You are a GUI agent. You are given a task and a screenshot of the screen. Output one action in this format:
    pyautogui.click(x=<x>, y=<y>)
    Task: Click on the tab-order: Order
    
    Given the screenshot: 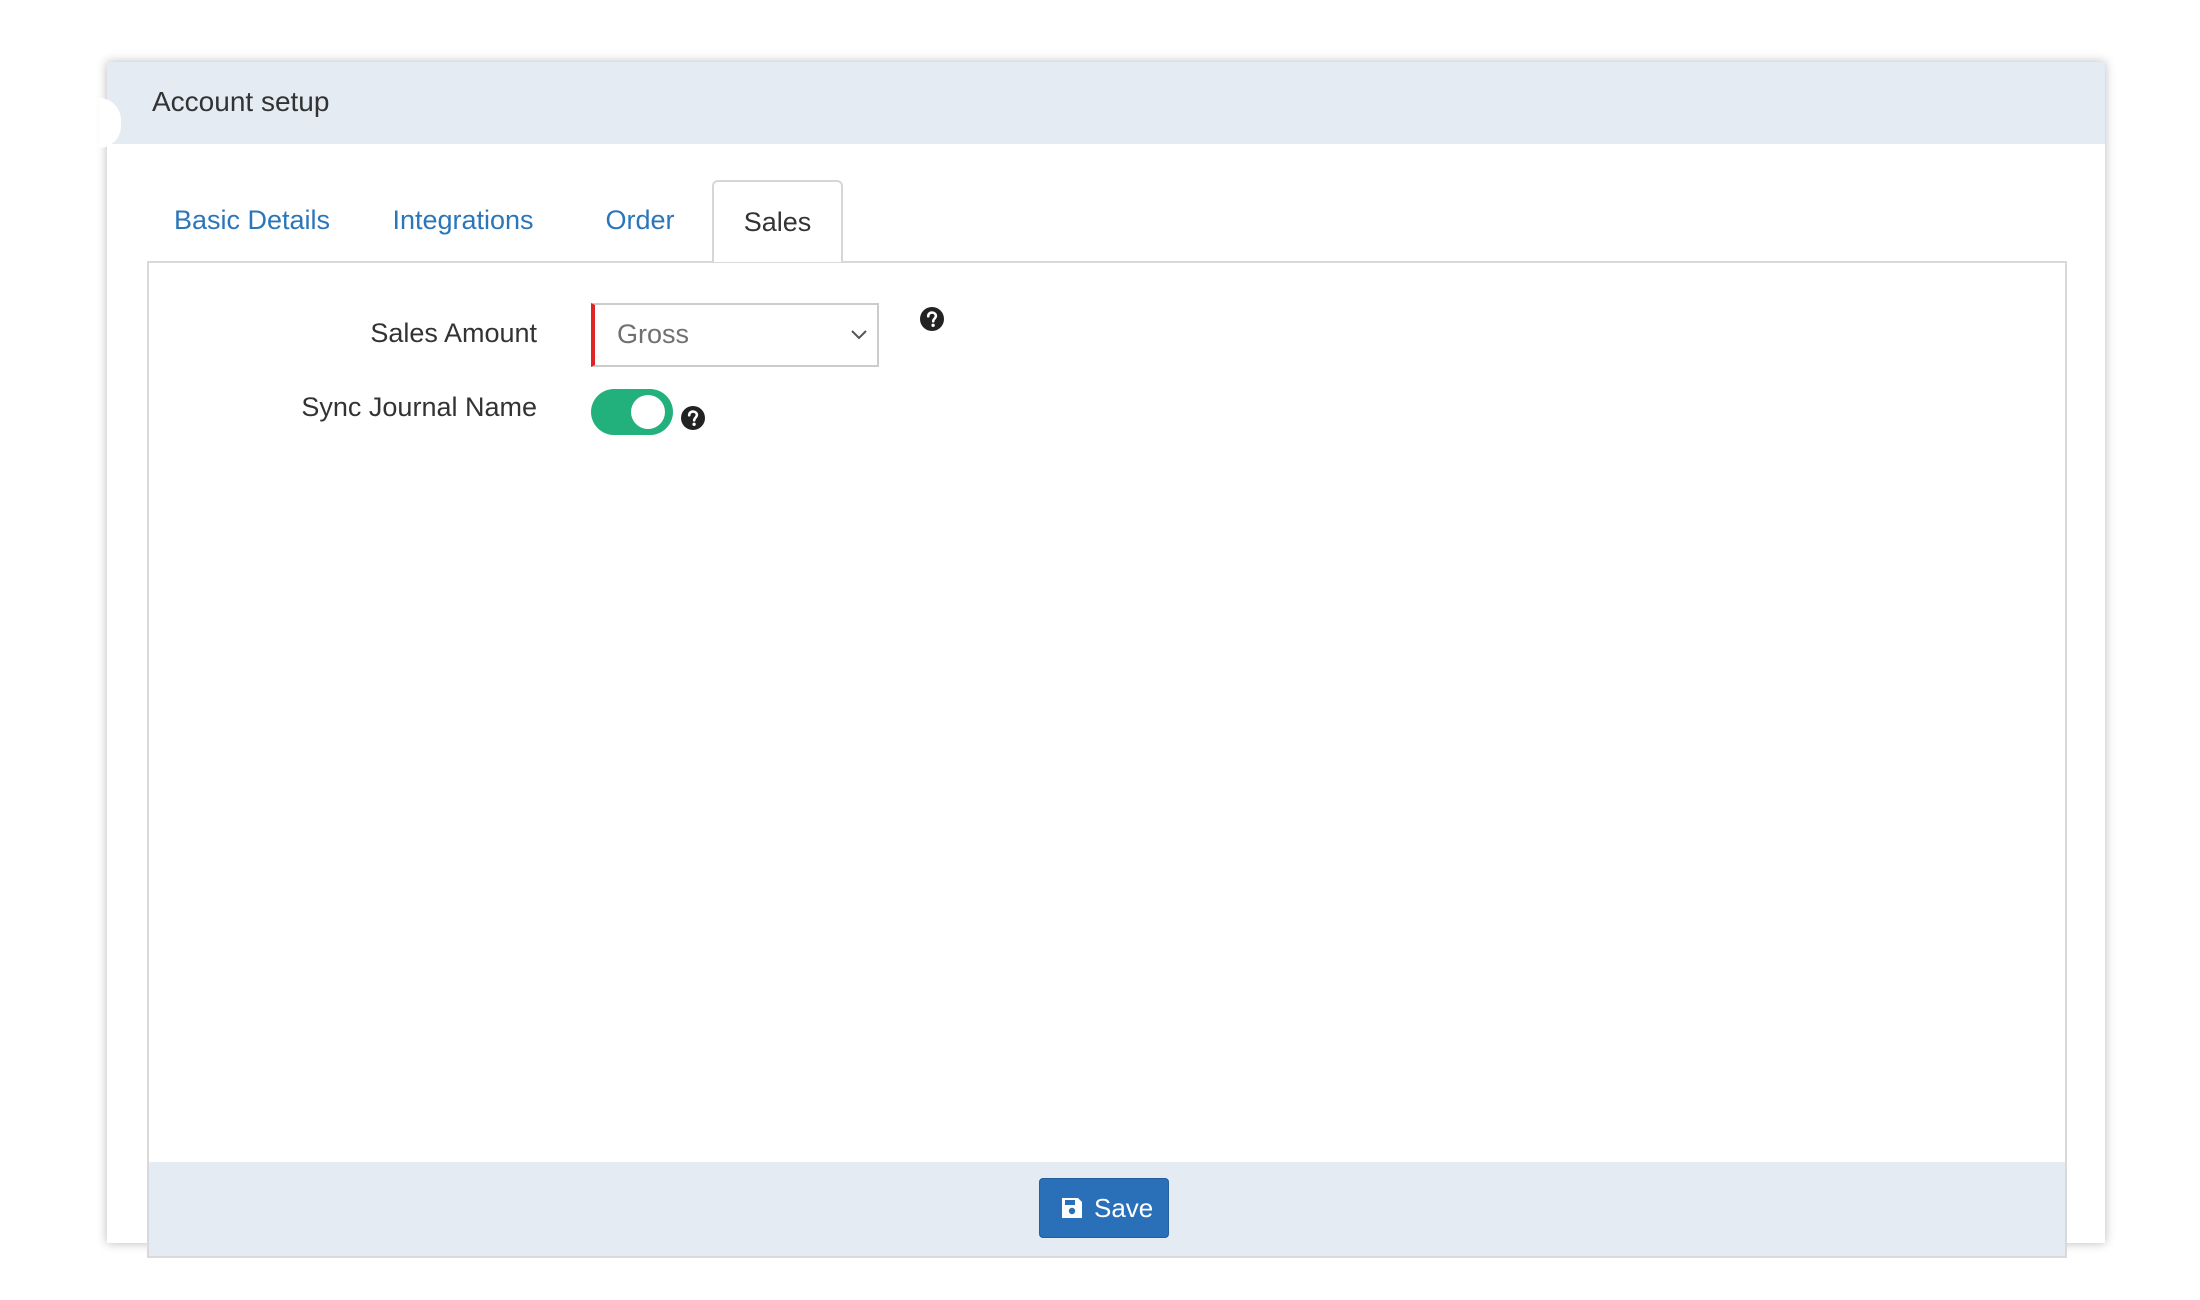 What is the action you would take?
    pyautogui.click(x=640, y=220)
    